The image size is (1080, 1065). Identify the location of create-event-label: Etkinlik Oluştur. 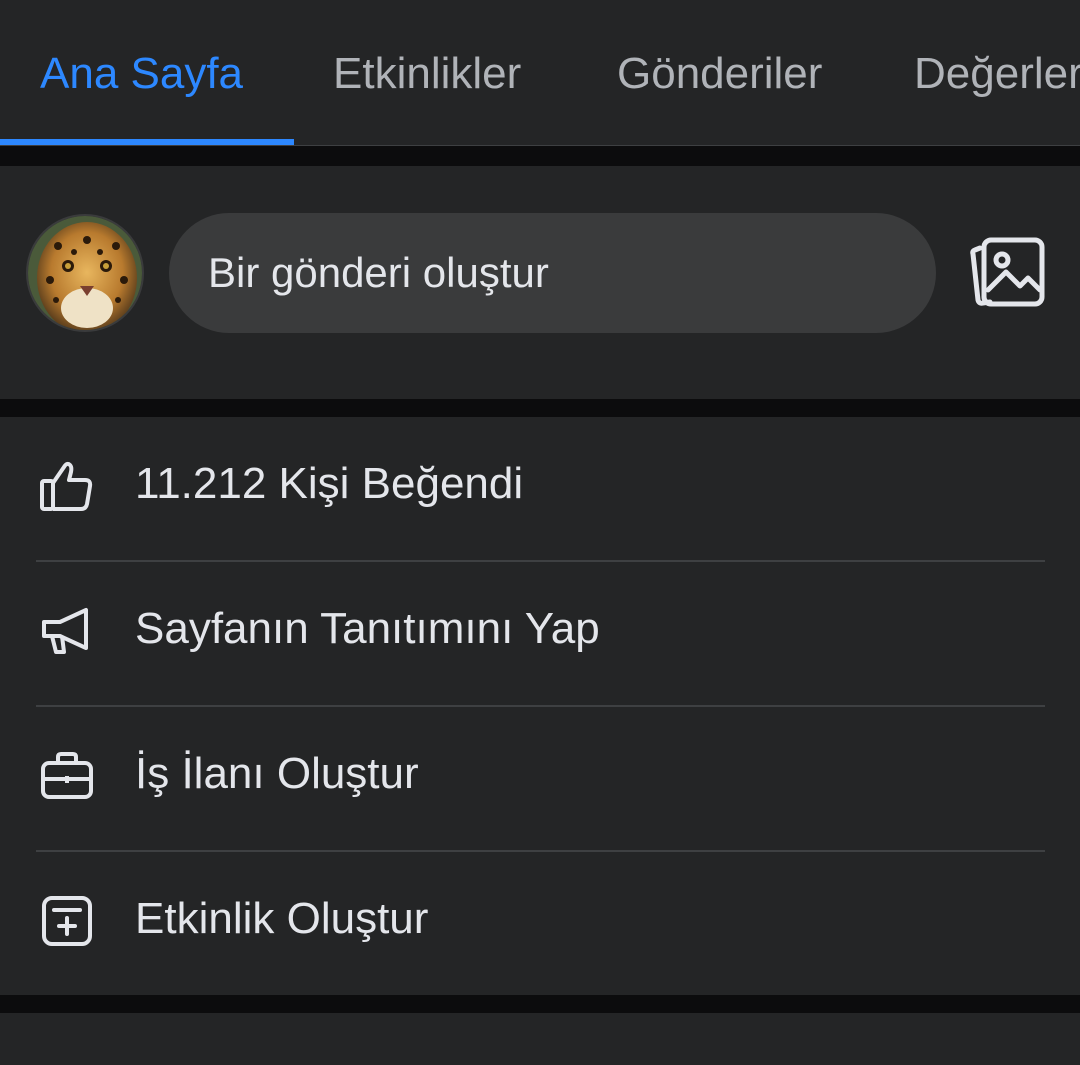
(282, 918).